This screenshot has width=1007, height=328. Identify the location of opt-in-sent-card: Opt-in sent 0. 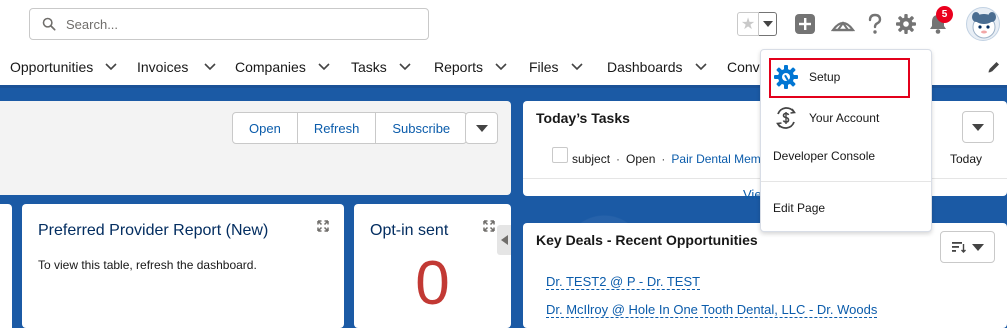
(432, 266).